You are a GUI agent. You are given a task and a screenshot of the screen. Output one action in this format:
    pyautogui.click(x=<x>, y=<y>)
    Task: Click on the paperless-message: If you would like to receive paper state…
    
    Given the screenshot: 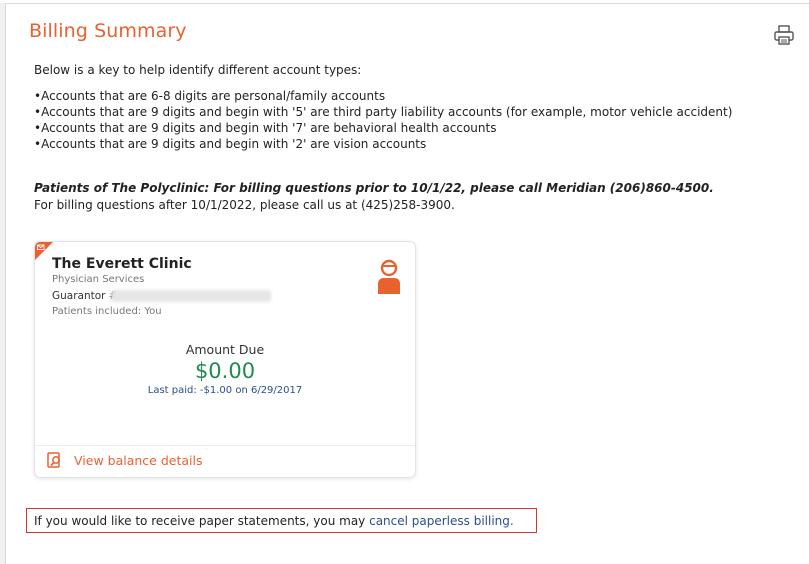 What is the action you would take?
    pyautogui.click(x=274, y=521)
    